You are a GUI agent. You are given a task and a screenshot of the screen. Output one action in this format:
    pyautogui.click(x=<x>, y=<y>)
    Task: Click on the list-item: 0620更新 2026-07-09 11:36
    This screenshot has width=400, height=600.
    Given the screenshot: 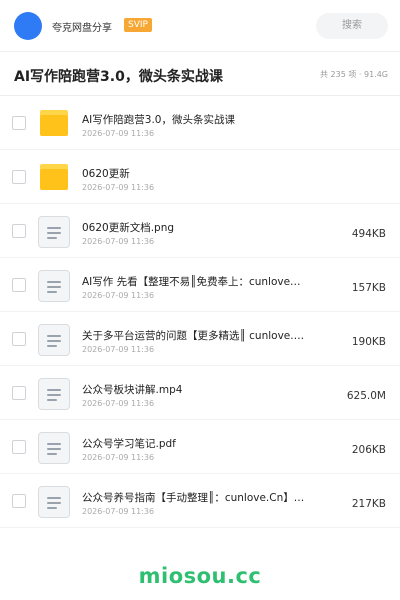 What is the action you would take?
    pyautogui.click(x=200, y=177)
    